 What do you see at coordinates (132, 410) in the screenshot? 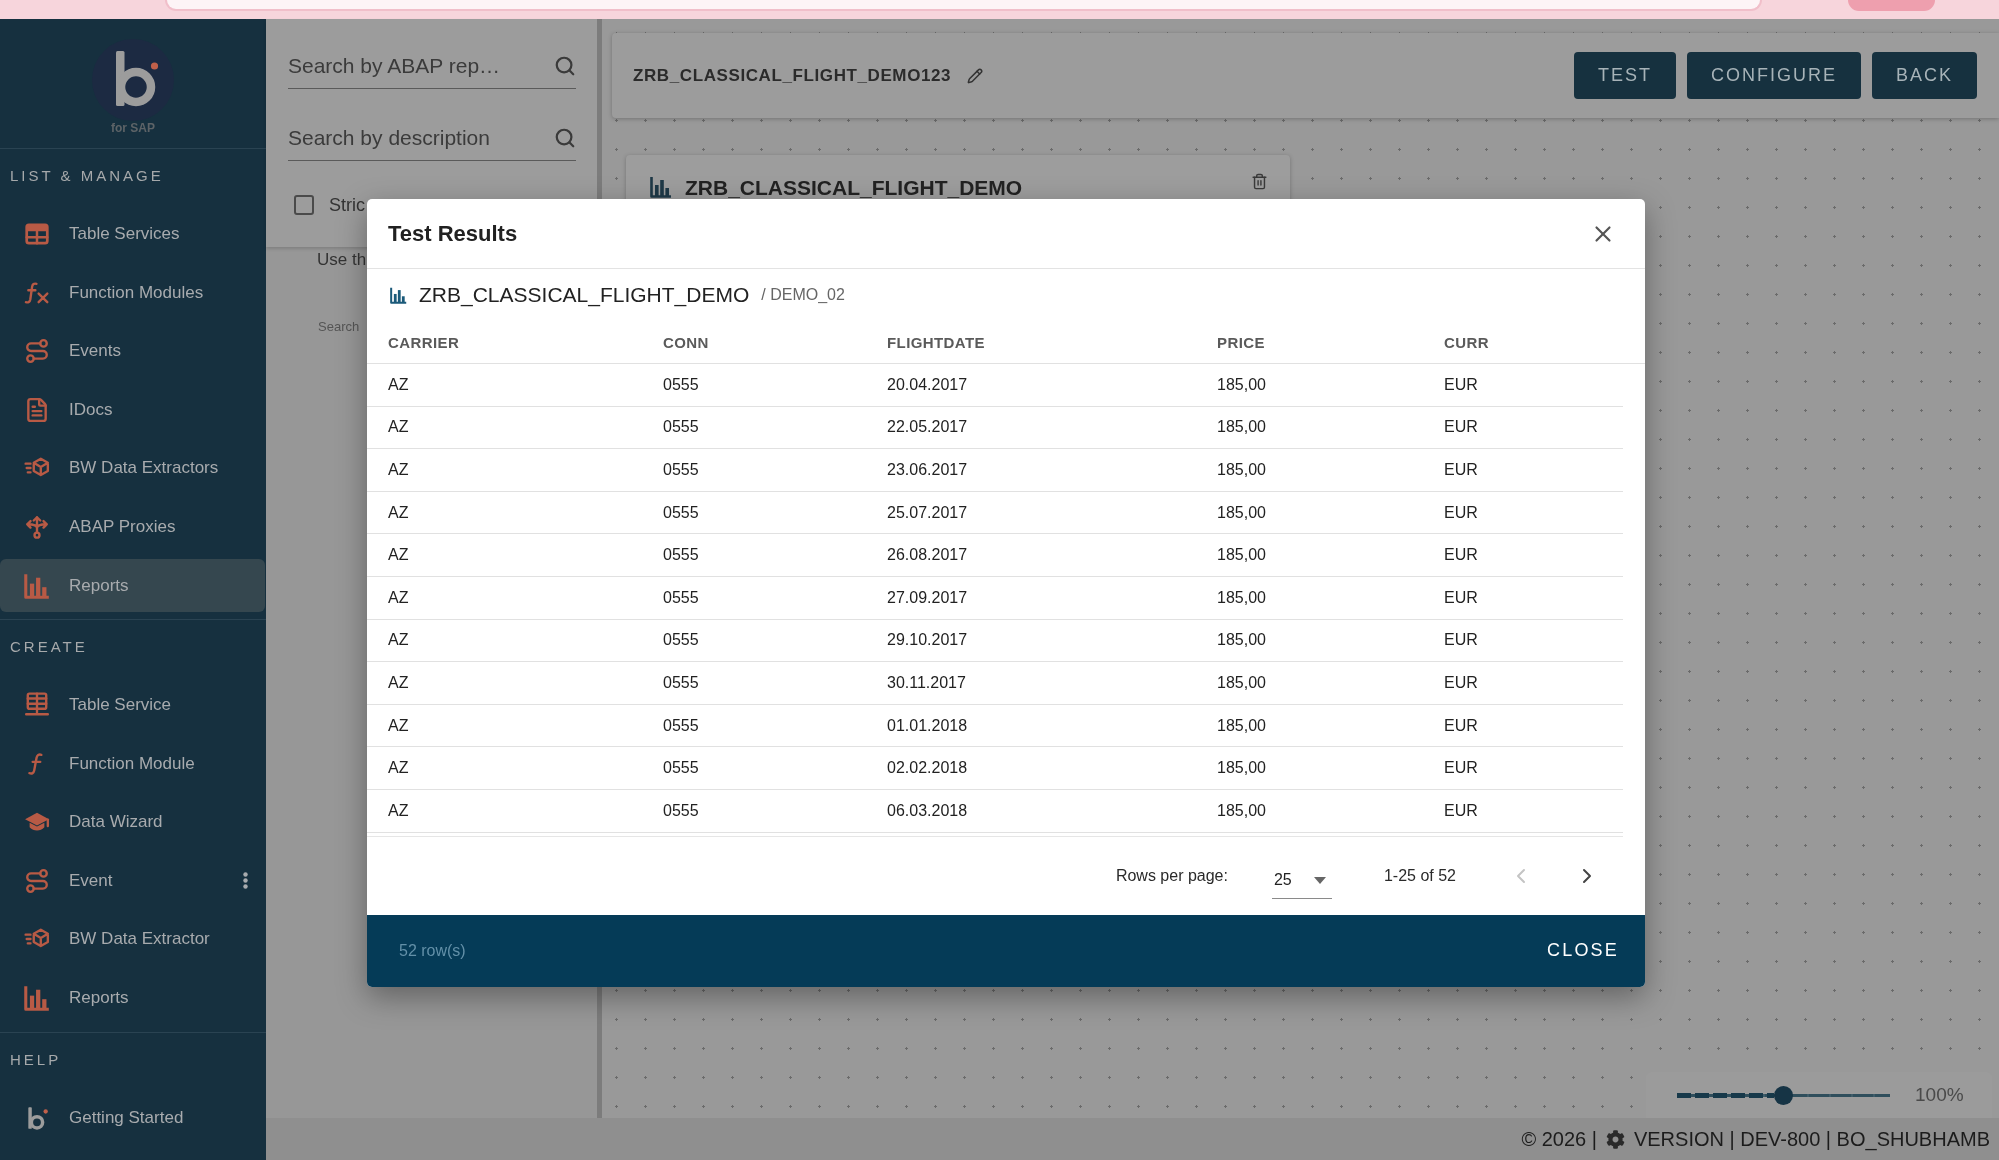
I see `sidebar-item: IDocs` at bounding box center [132, 410].